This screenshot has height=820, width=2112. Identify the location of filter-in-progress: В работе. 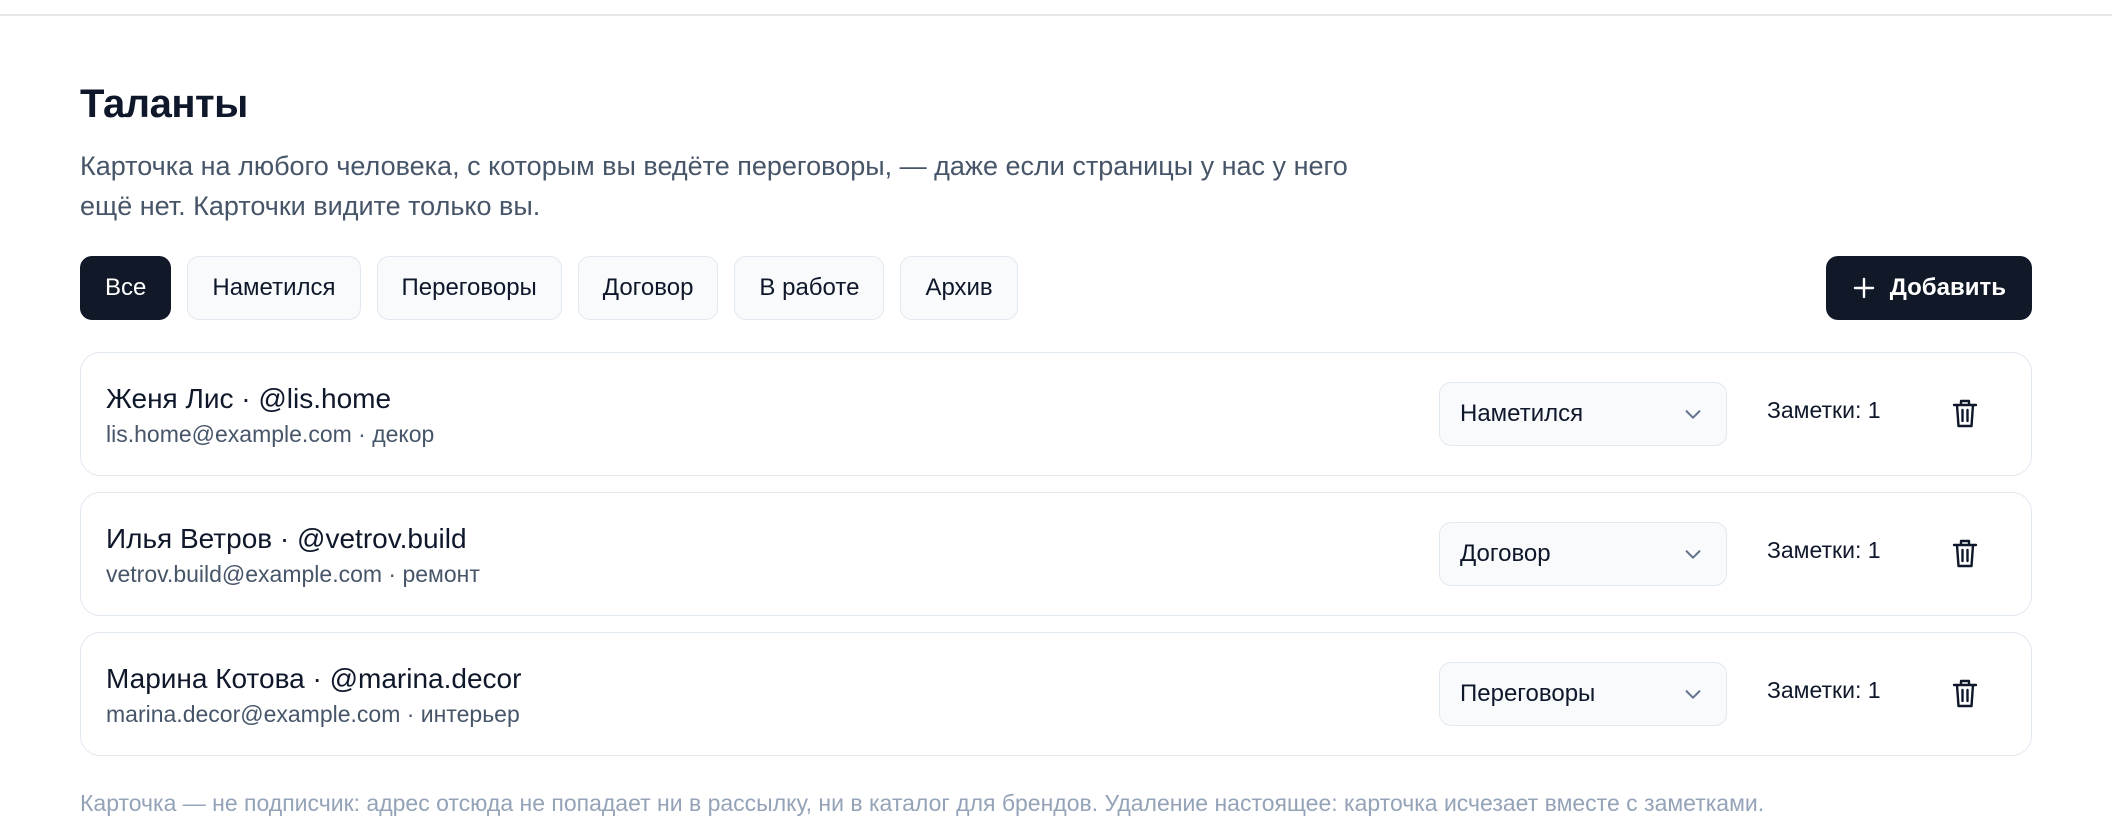
(809, 288).